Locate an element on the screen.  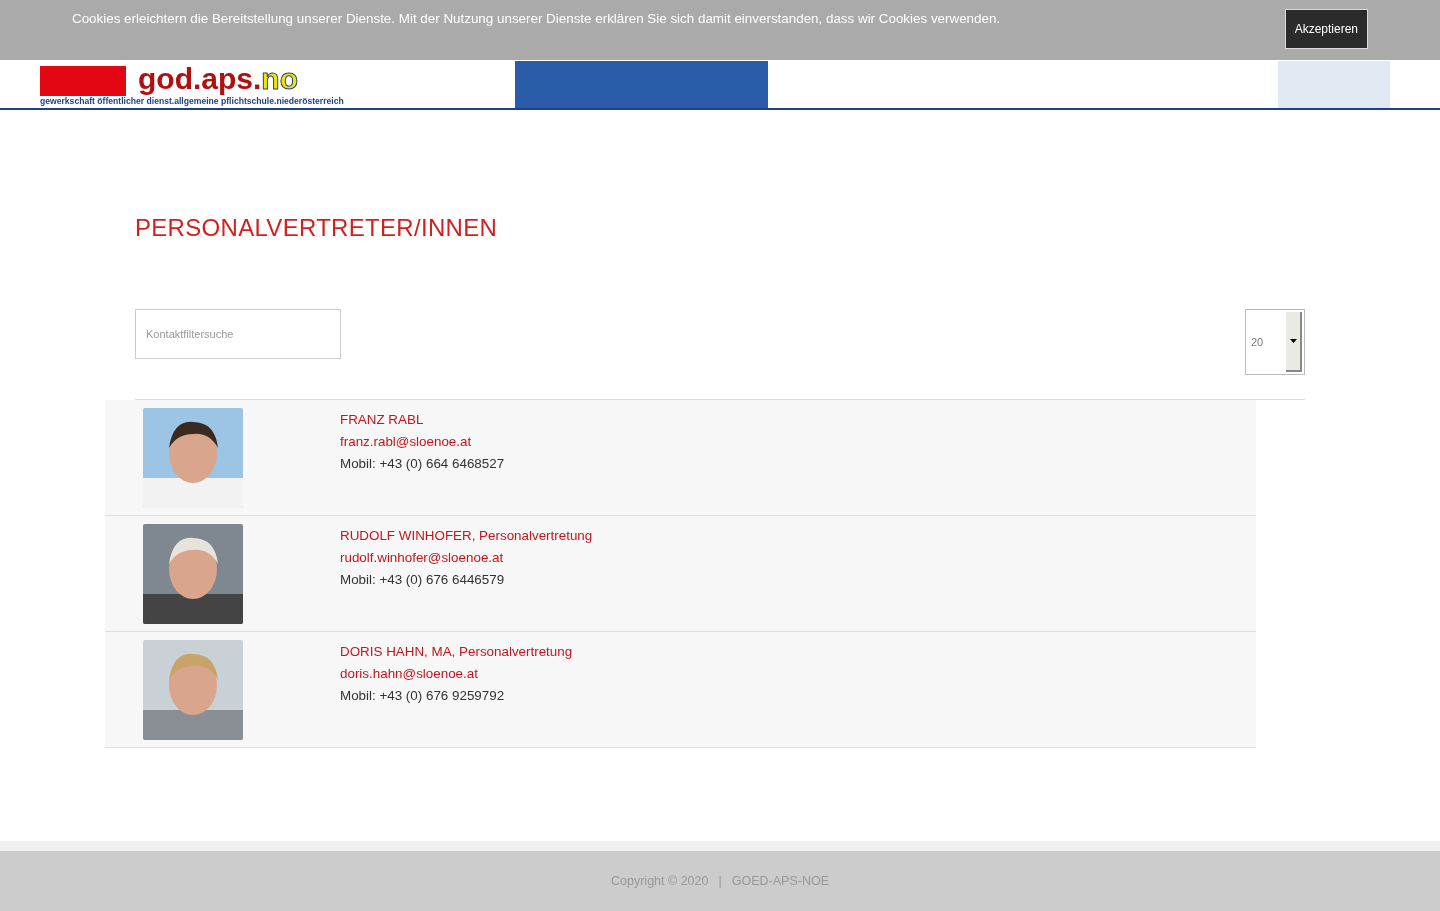
cookie-message: Cookies erleichtern die Bereitstellung unserer Dienste. Mit der Nutzung unserer Dienste erklären Sie sich damit einverstanden, dass wir Cookies verwenden. is located at coordinates (536, 18).